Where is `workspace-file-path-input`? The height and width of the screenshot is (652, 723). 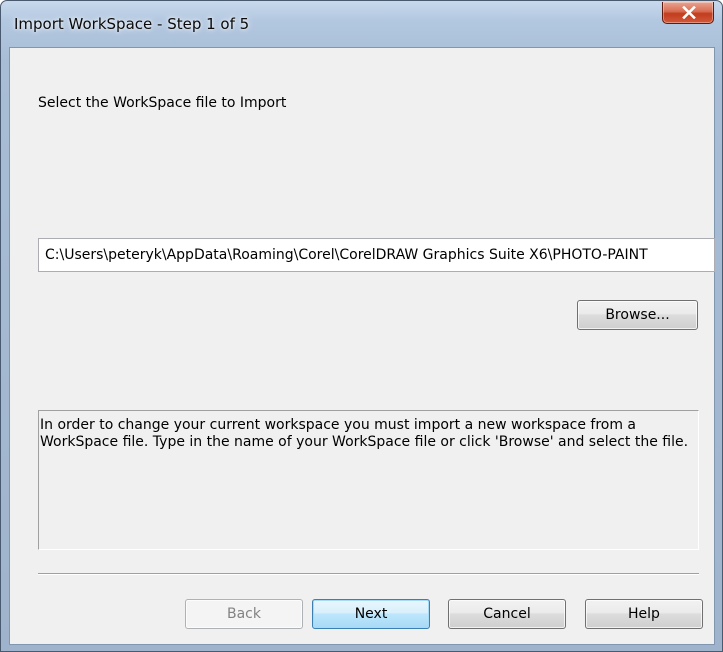
workspace-file-path-input is located at coordinates (376, 255).